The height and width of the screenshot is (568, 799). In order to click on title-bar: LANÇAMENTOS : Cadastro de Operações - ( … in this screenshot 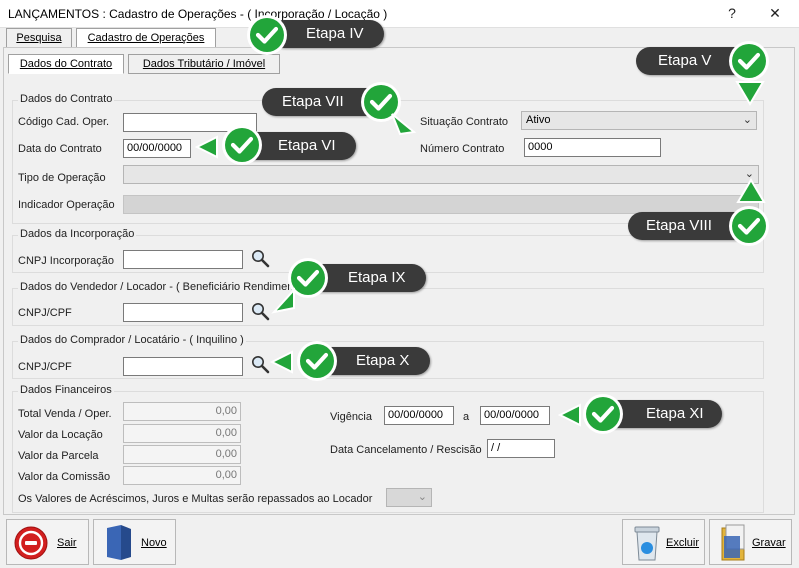, I will do `click(399, 14)`.